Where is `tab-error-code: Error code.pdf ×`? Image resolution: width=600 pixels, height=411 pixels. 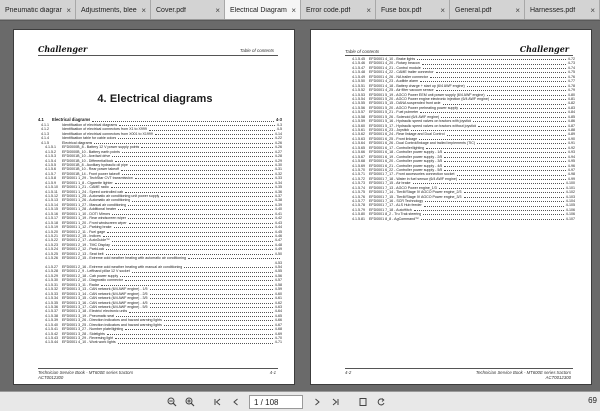
tab-error-code: Error code.pdf × is located at coordinates (338, 9).